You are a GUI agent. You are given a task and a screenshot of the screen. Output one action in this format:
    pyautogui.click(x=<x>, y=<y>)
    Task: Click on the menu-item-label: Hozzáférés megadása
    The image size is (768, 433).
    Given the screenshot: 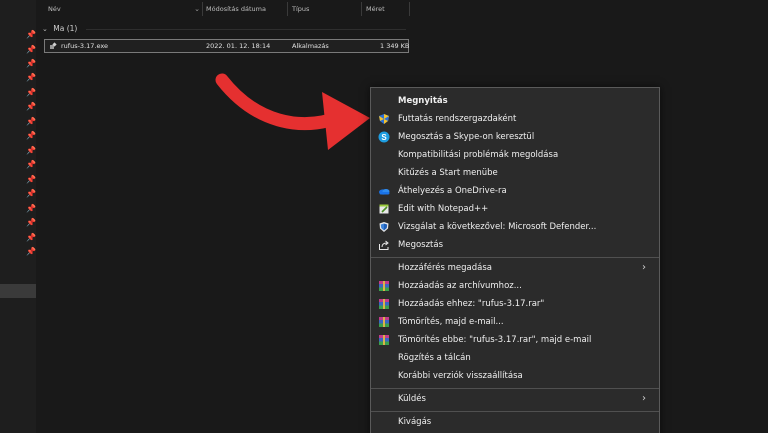 What is the action you would take?
    pyautogui.click(x=445, y=268)
    